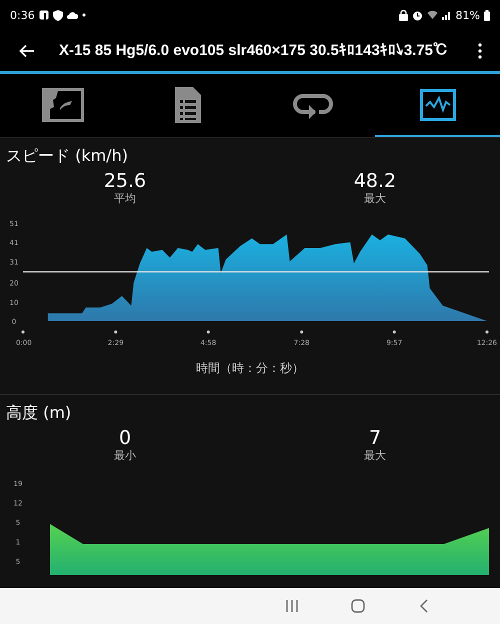 Image resolution: width=500 pixels, height=624 pixels. Describe the element at coordinates (432, 15) in the screenshot. I see `wifi-icon` at that location.